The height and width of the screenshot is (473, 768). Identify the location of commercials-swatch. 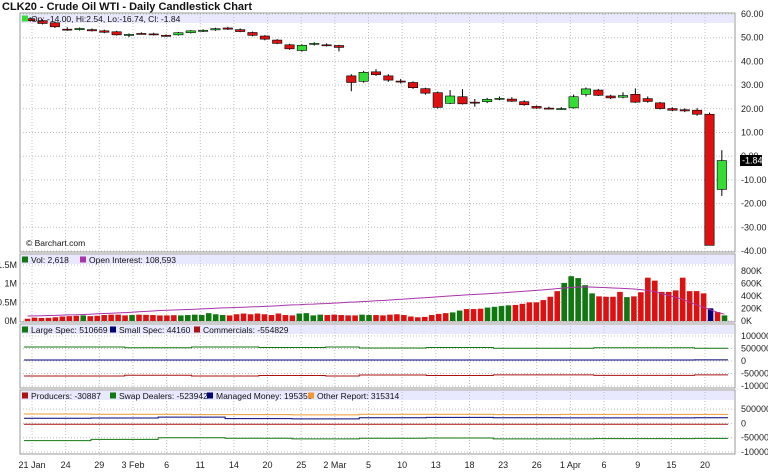
(197, 329).